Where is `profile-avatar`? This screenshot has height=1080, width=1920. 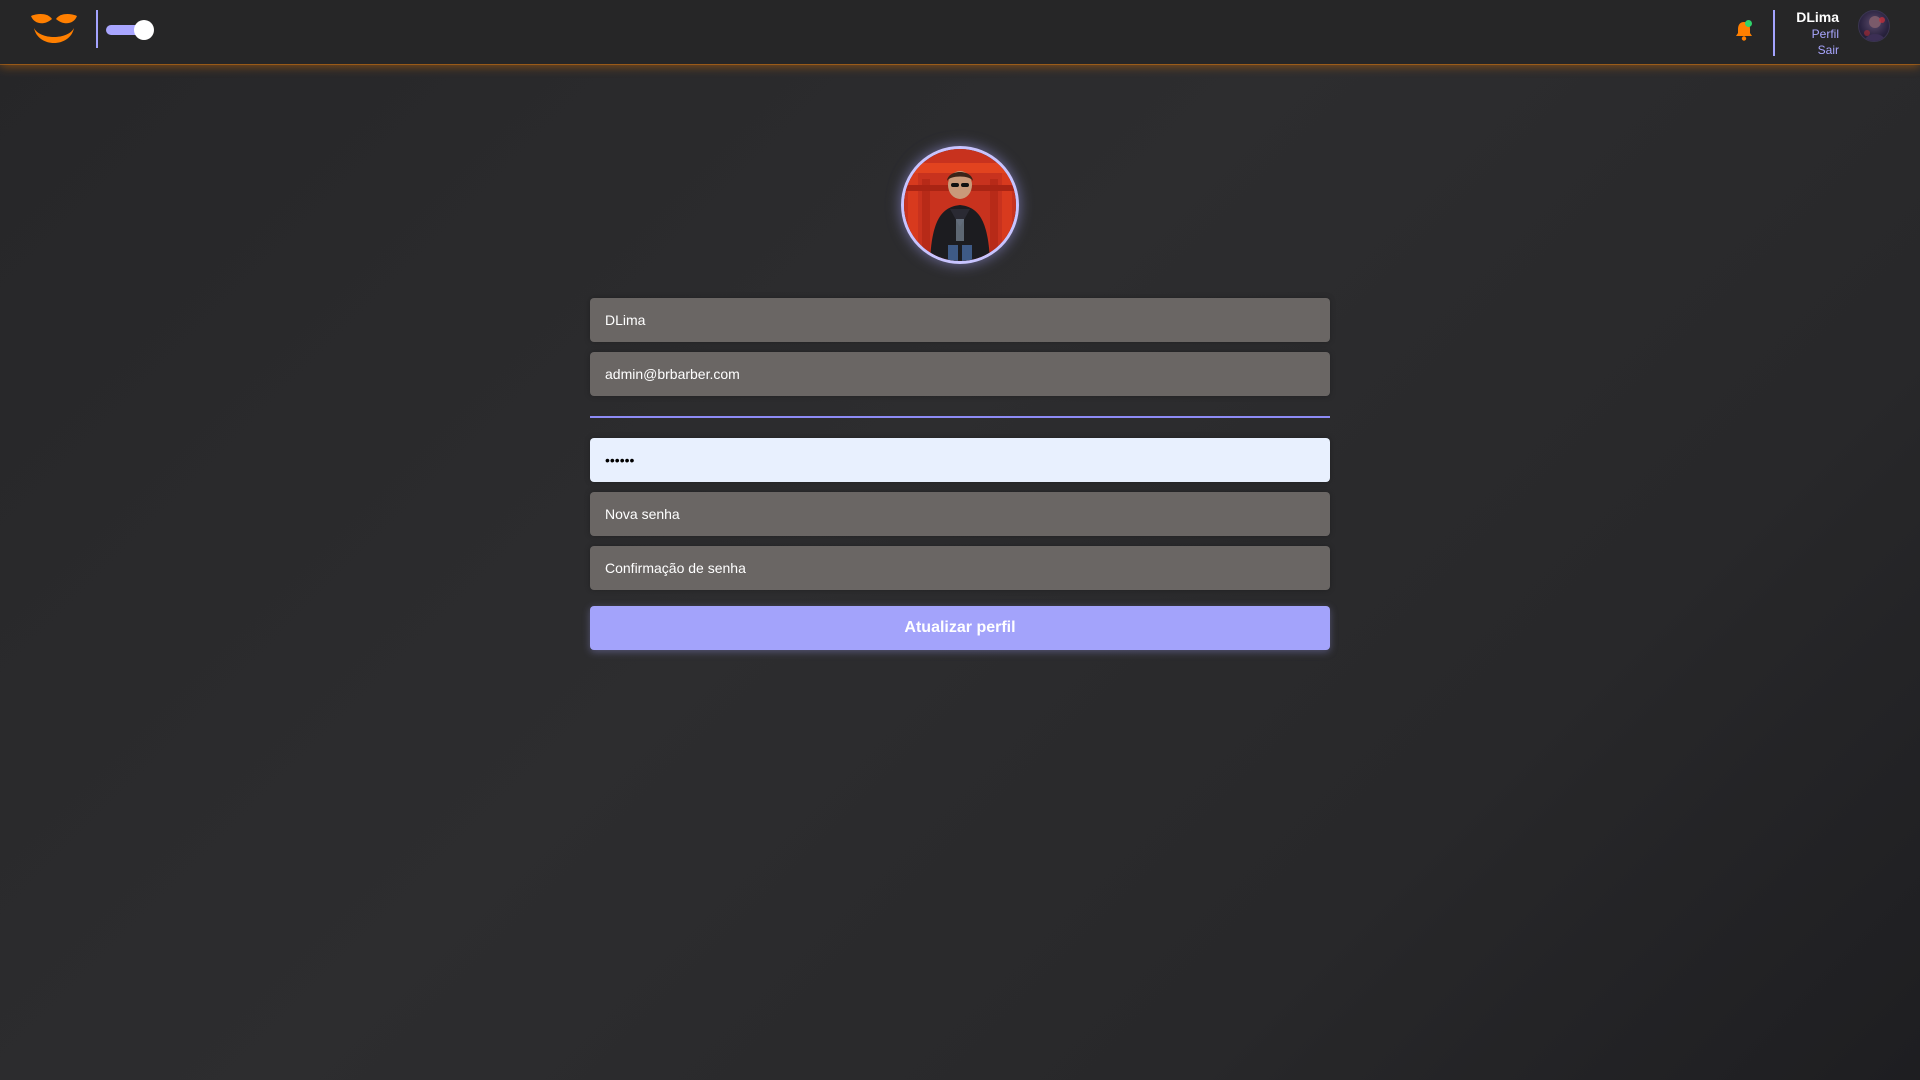
profile-avatar is located at coordinates (960, 205).